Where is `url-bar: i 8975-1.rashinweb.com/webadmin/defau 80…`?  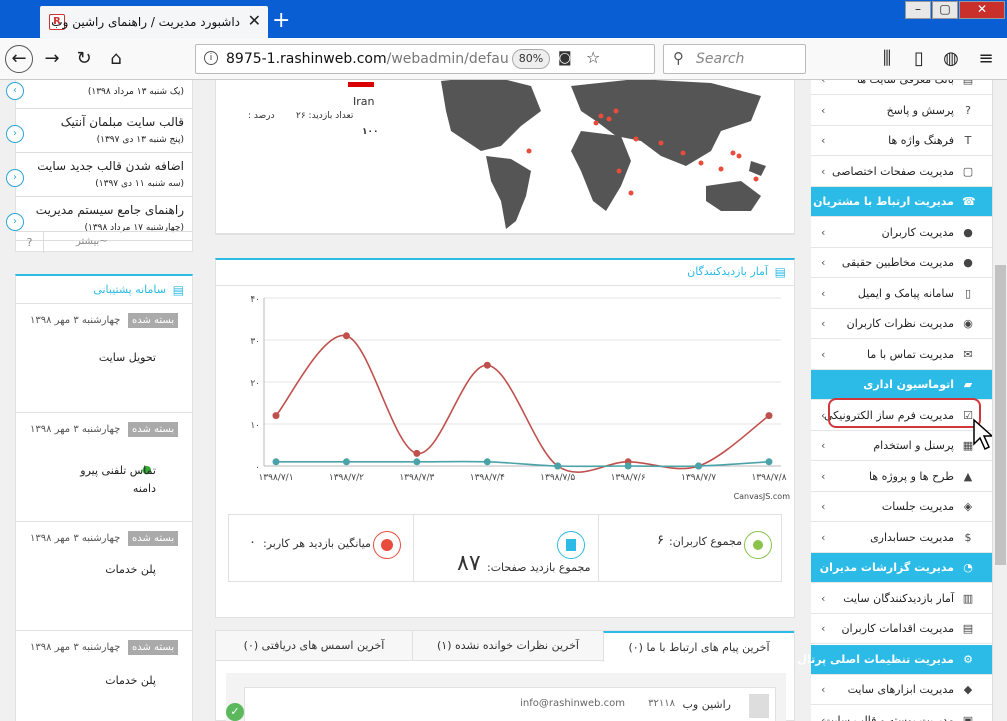 url-bar: i 8975-1.rashinweb.com/webadmin/defau 80… is located at coordinates (425, 59).